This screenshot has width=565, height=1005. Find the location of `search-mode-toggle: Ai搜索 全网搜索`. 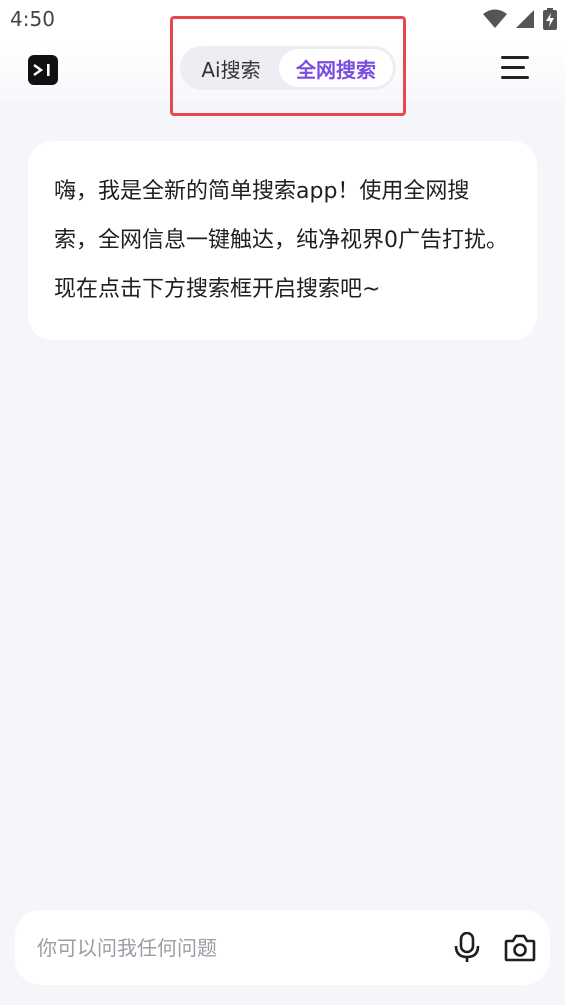

search-mode-toggle: Ai搜索 全网搜索 is located at coordinates (288, 68).